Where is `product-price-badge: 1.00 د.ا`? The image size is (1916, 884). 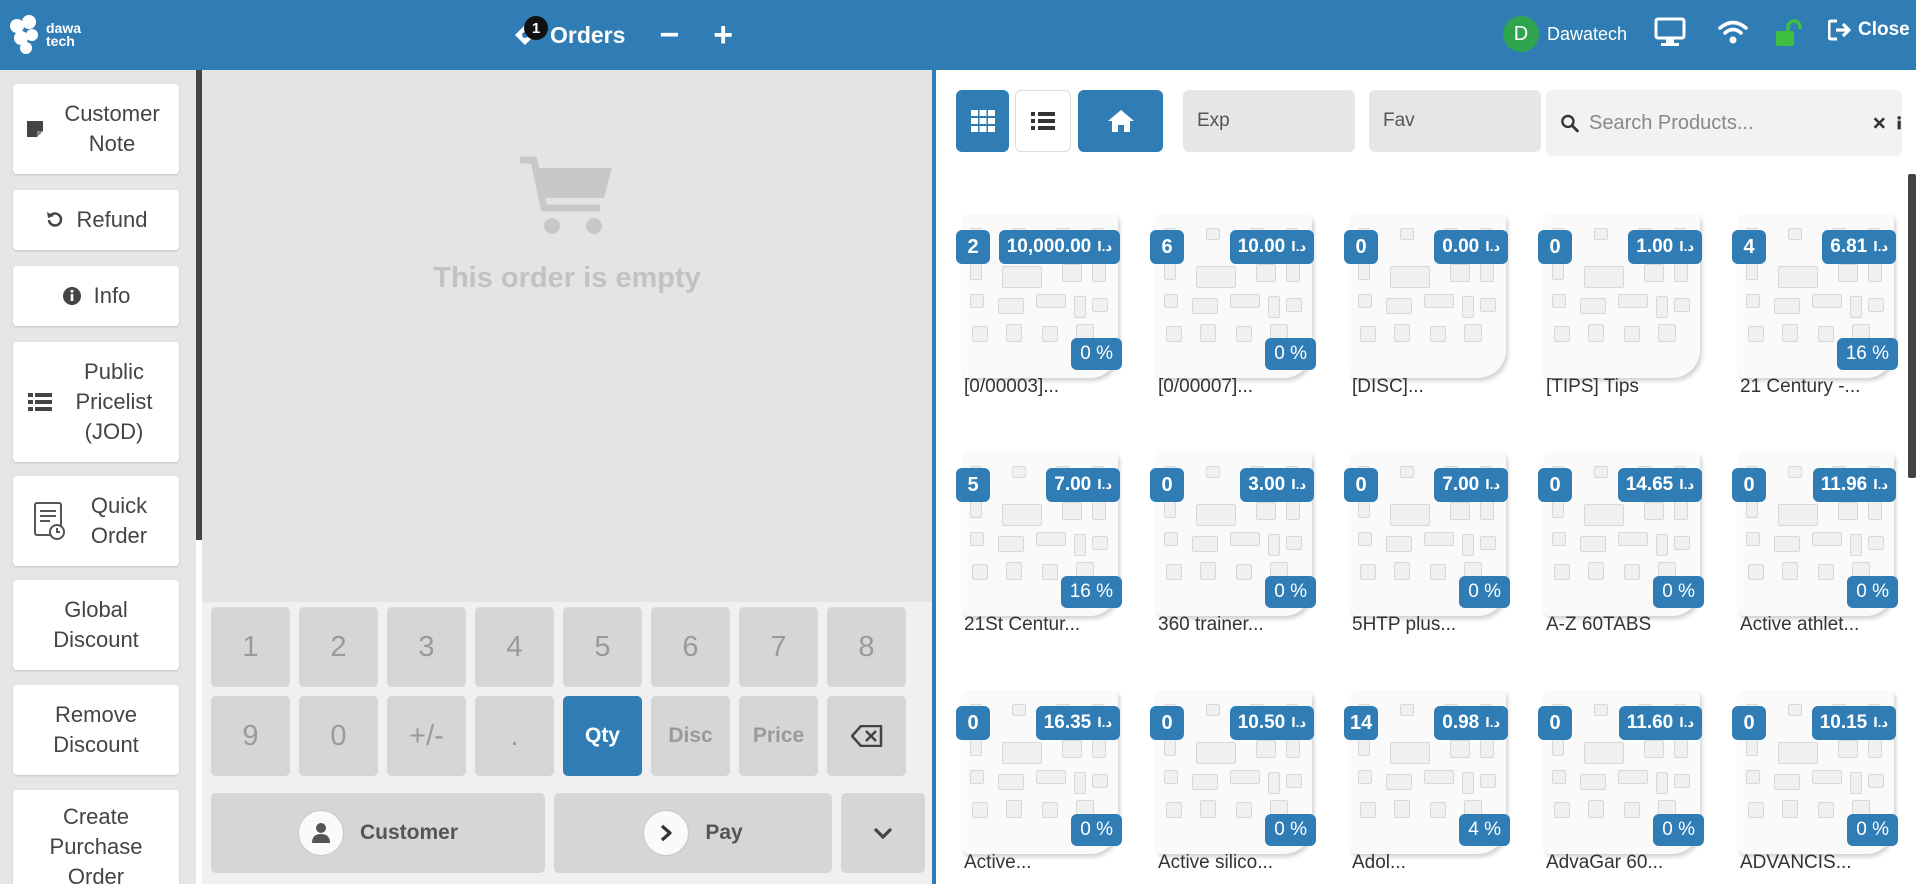 product-price-badge: 1.00 د.ا is located at coordinates (1665, 247).